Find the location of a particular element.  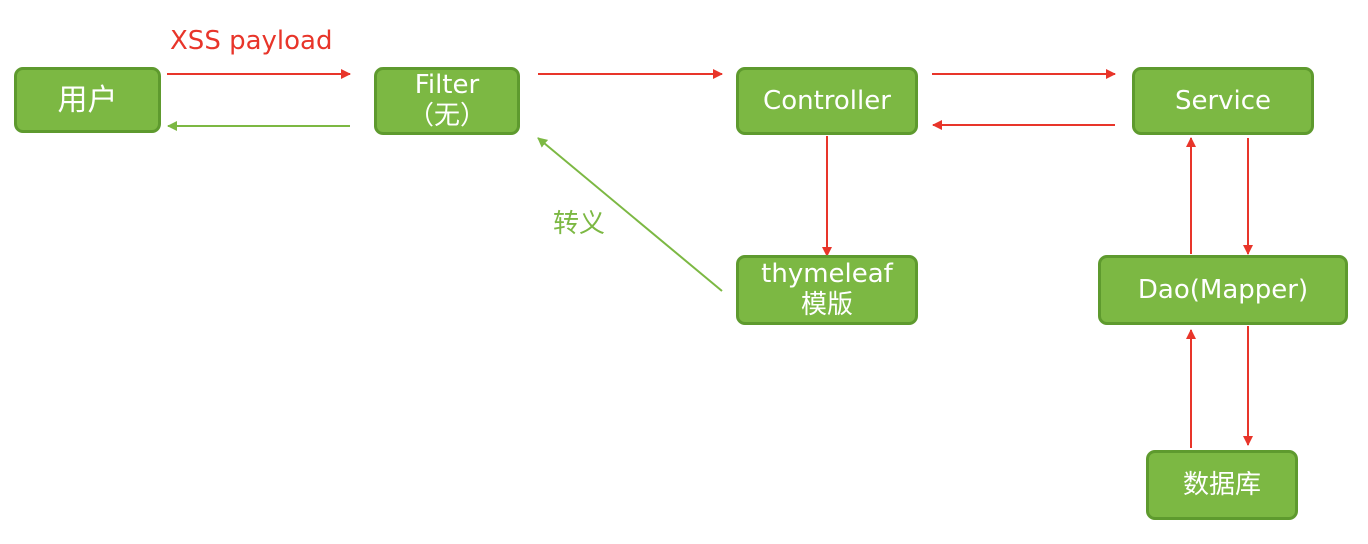

node-user: 用户 is located at coordinates (87, 100).